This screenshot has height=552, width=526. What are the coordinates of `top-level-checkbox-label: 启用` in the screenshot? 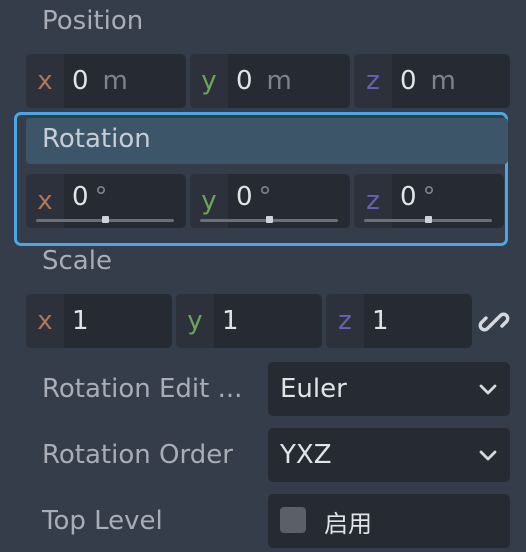 It's located at (348, 523).